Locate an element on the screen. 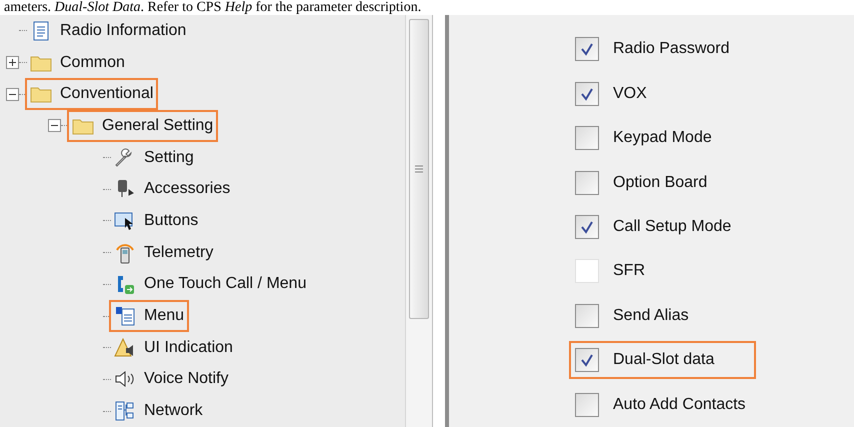 Image resolution: width=854 pixels, height=427 pixels. checkbox-label: Dual-Slot data is located at coordinates (663, 360).